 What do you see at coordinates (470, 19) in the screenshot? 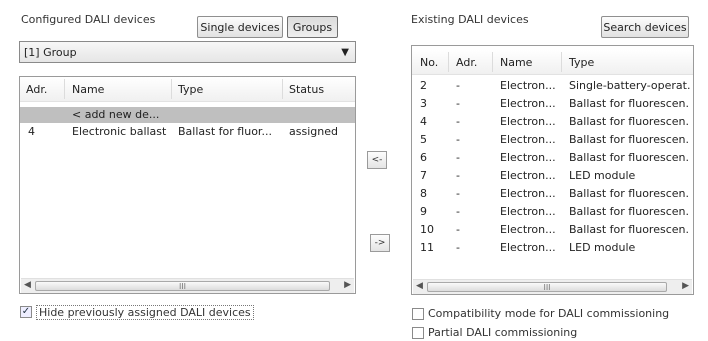
I see `existing-devices-title: Existing DALI devices` at bounding box center [470, 19].